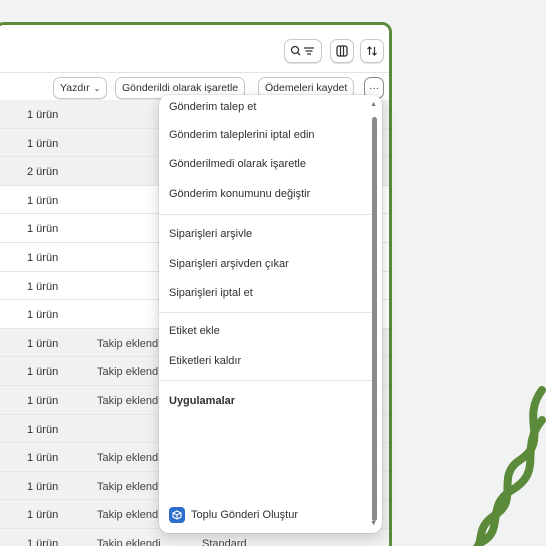  I want to click on mark-shipped-label: Gönderildi olarak işaretle, so click(180, 88).